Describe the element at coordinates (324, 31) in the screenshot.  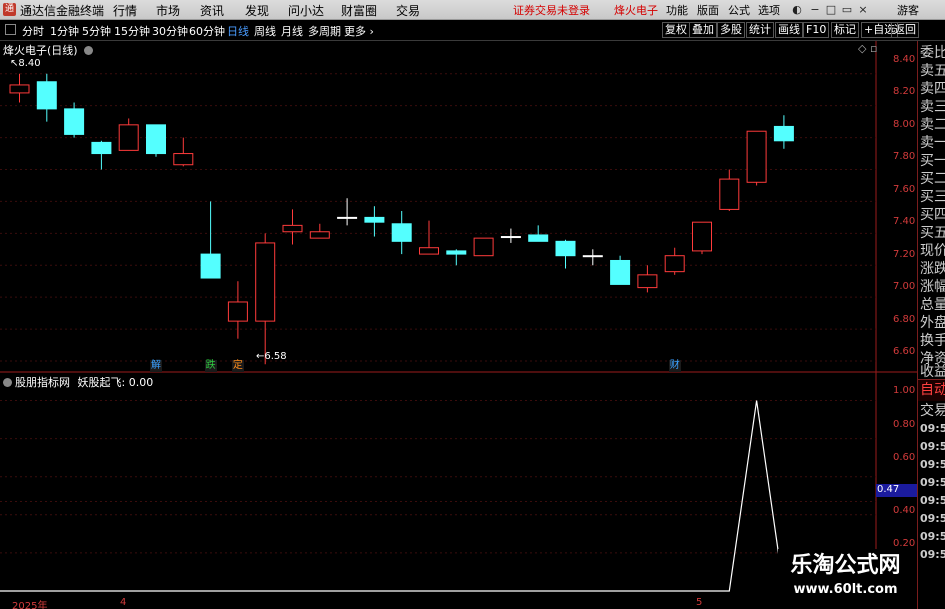
I see `tab-multi-period: 多周期` at that location.